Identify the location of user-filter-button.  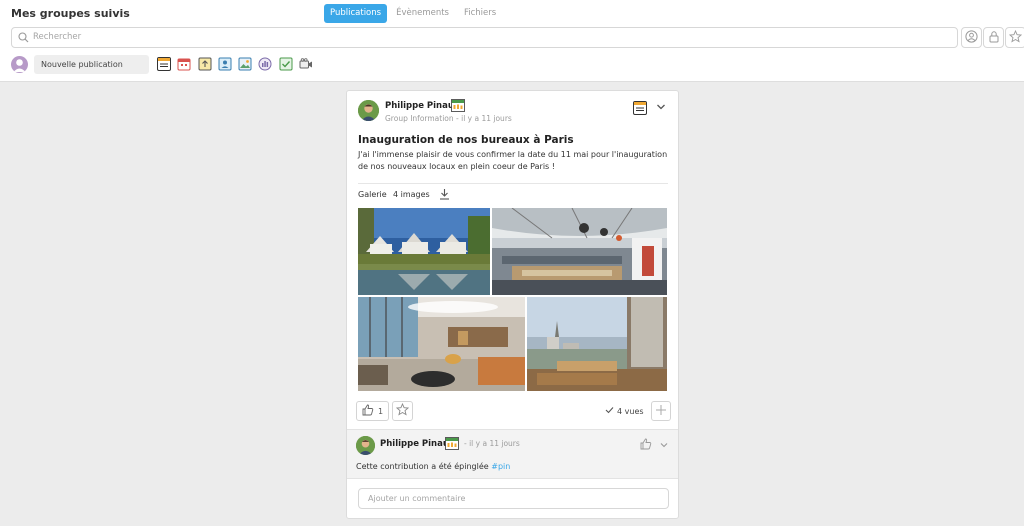
(971, 37).